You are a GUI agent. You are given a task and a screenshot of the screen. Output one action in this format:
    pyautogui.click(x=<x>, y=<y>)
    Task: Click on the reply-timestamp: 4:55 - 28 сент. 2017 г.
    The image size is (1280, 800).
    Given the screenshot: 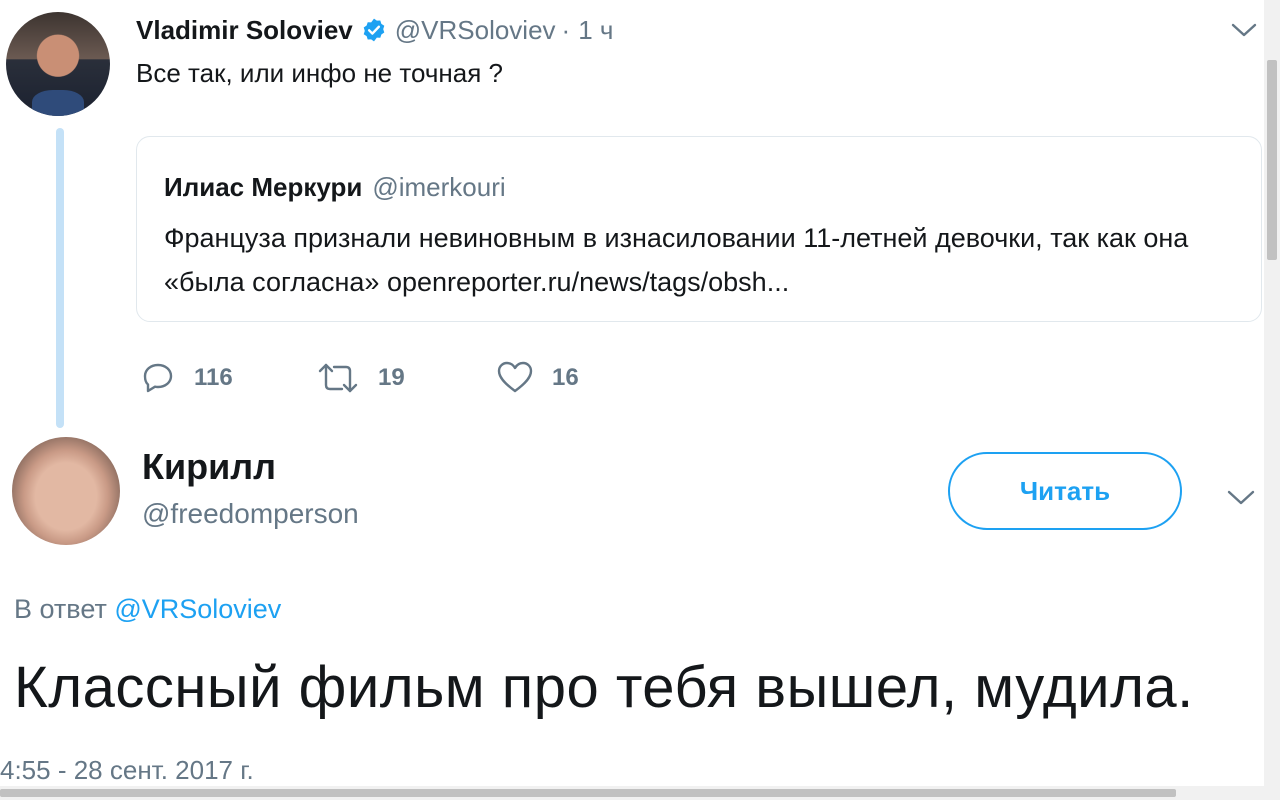 What is the action you would take?
    pyautogui.click(x=127, y=770)
    